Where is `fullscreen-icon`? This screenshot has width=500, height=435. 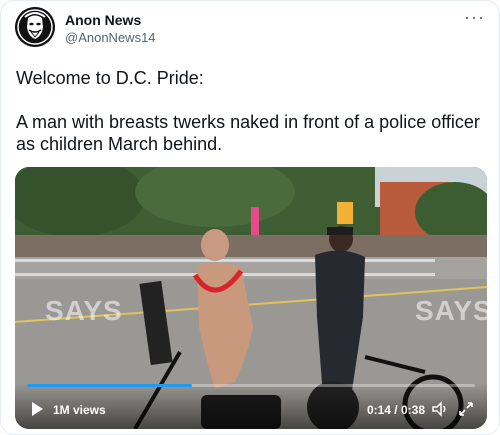
fullscreen-icon is located at coordinates (466, 409).